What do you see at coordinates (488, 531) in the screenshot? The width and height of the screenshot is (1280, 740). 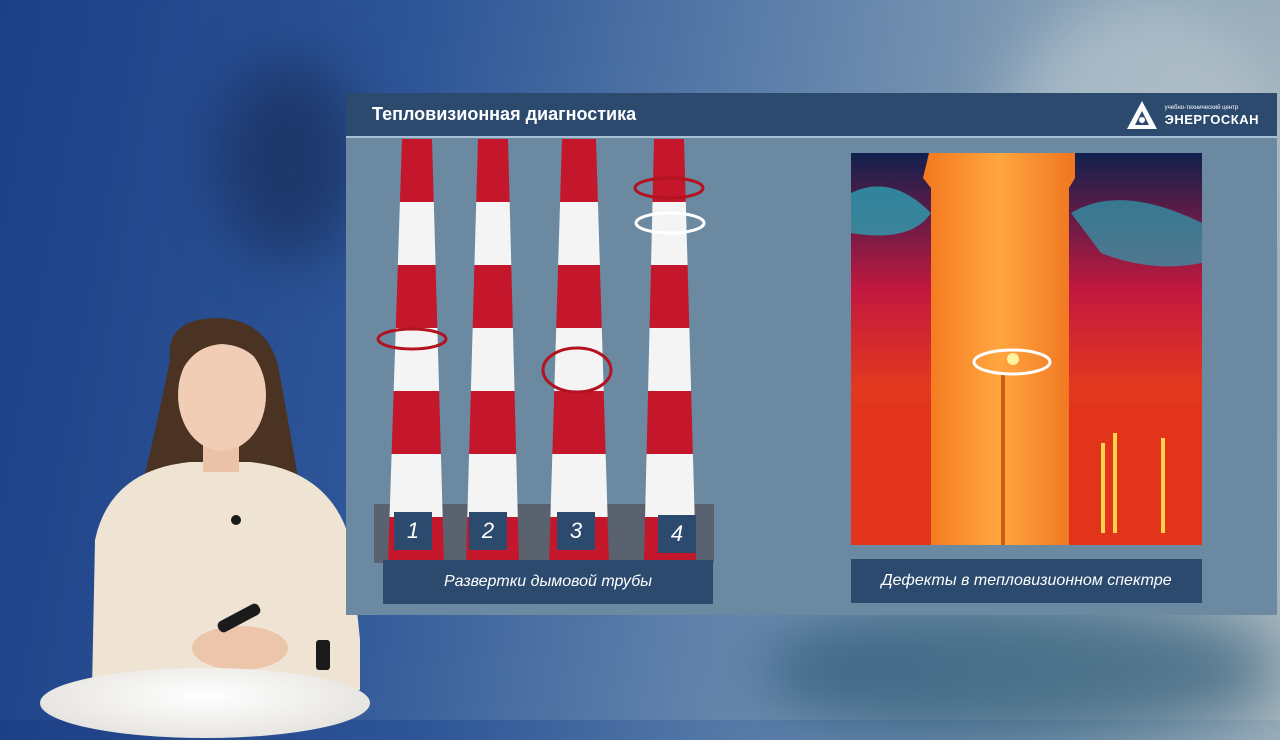 I see `chimney-label-2: 2` at bounding box center [488, 531].